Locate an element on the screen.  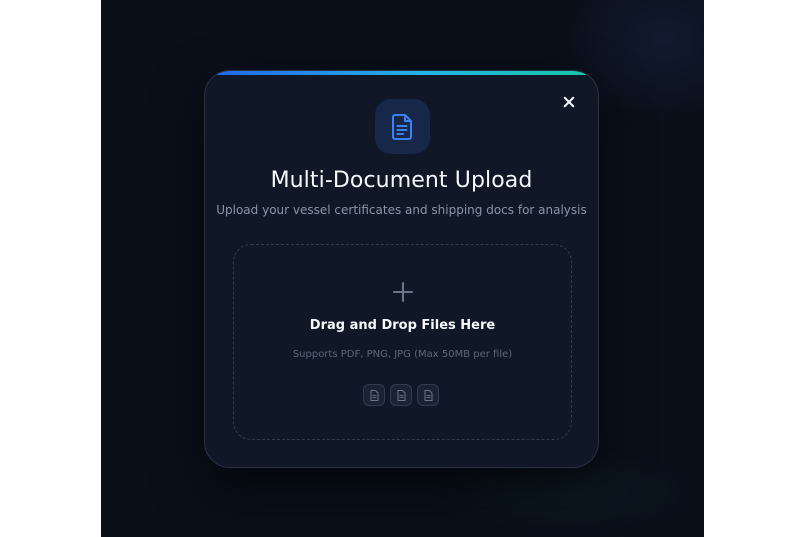
dropzone-title: Drag and Drop Files Here is located at coordinates (402, 325).